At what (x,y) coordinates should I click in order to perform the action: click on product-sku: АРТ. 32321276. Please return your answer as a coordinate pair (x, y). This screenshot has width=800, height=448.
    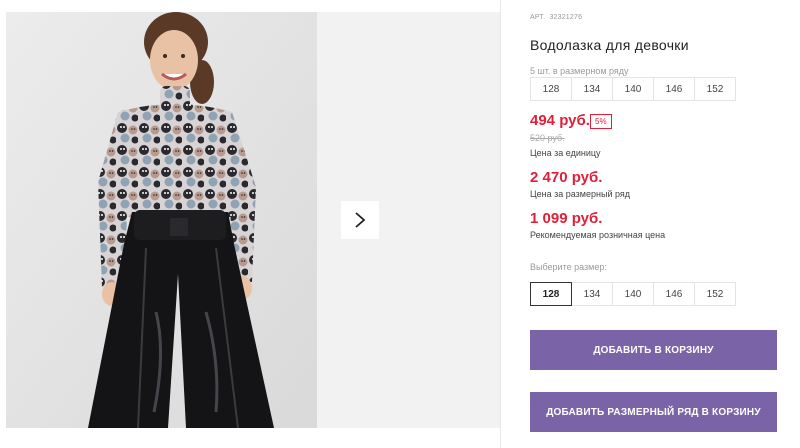
    Looking at the image, I should click on (556, 17).